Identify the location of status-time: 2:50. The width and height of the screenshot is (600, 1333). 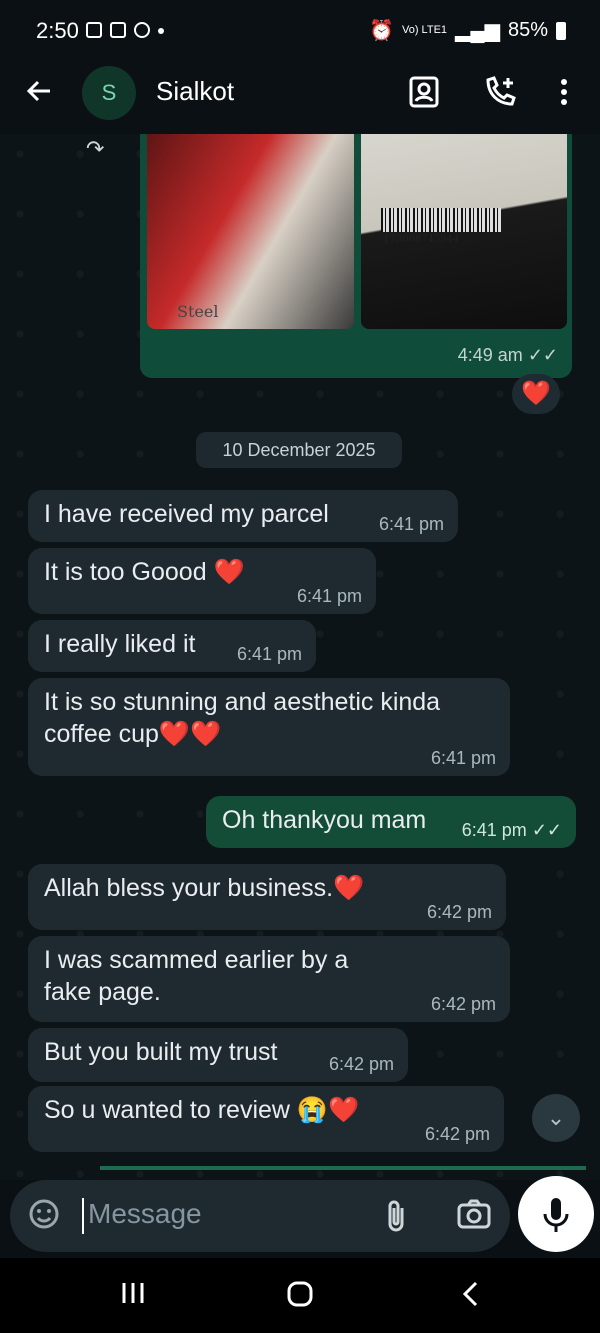
(57, 30).